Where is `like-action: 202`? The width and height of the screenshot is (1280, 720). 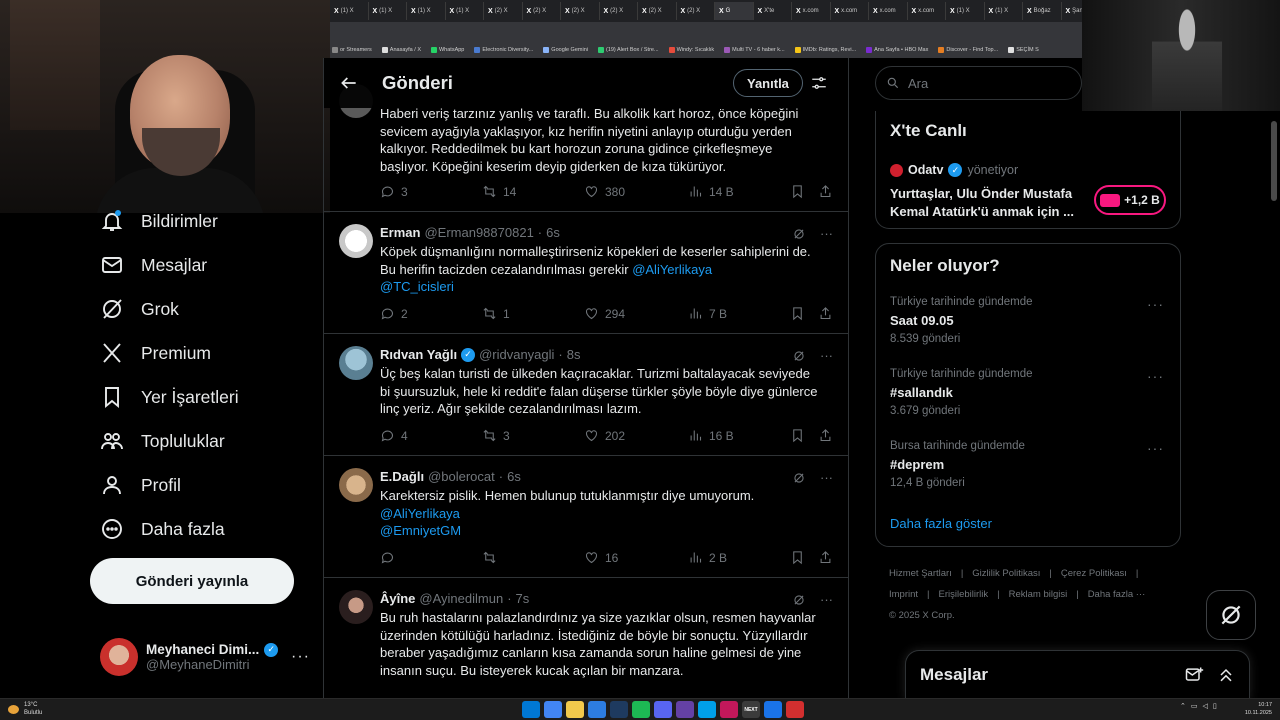
like-action: 202 is located at coordinates (604, 435).